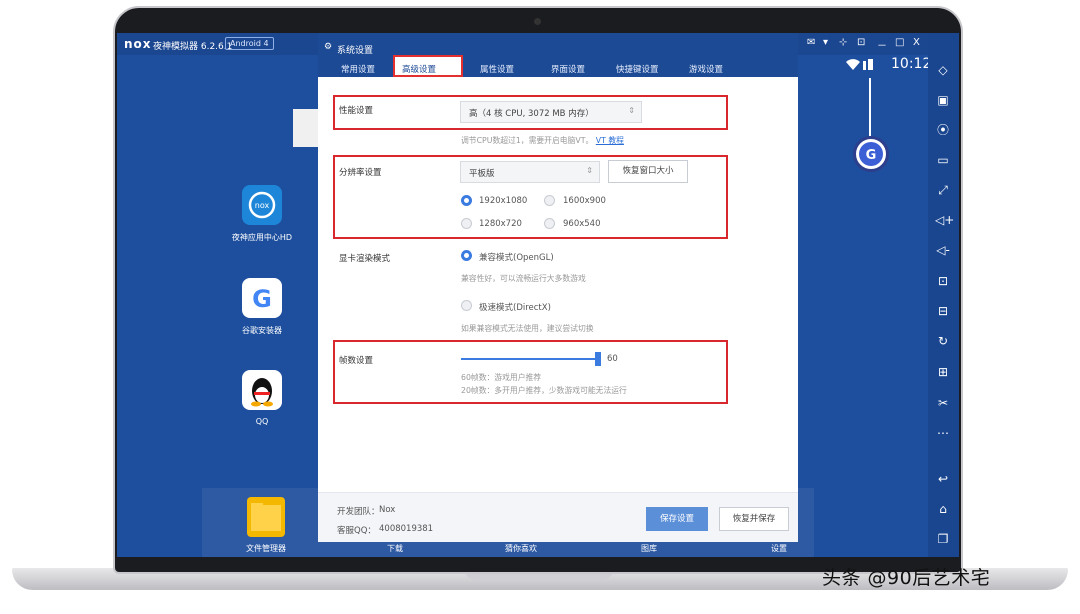 The width and height of the screenshot is (1080, 614). Describe the element at coordinates (754, 519) in the screenshot. I see `restore-and-save-button: 恢复并保存` at that location.